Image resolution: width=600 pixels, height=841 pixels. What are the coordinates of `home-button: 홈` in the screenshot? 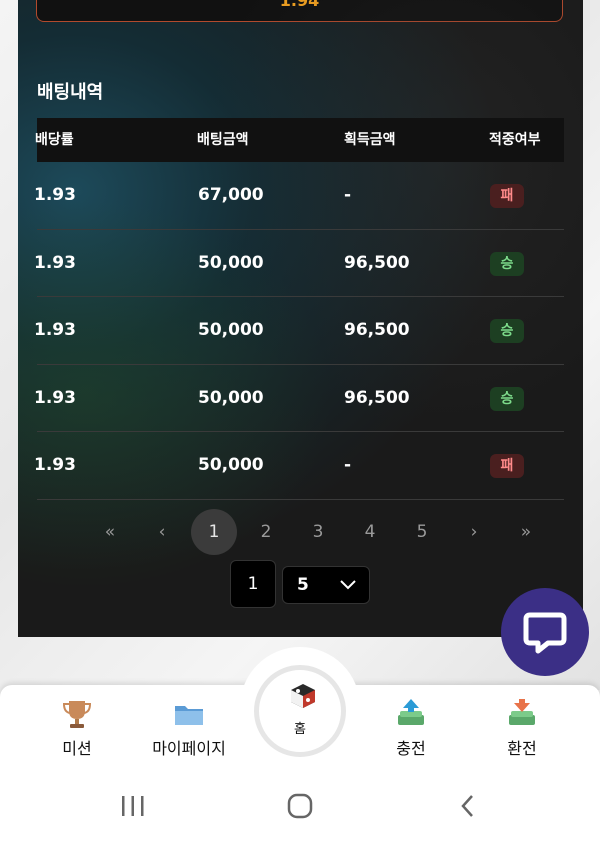 It's located at (300, 711).